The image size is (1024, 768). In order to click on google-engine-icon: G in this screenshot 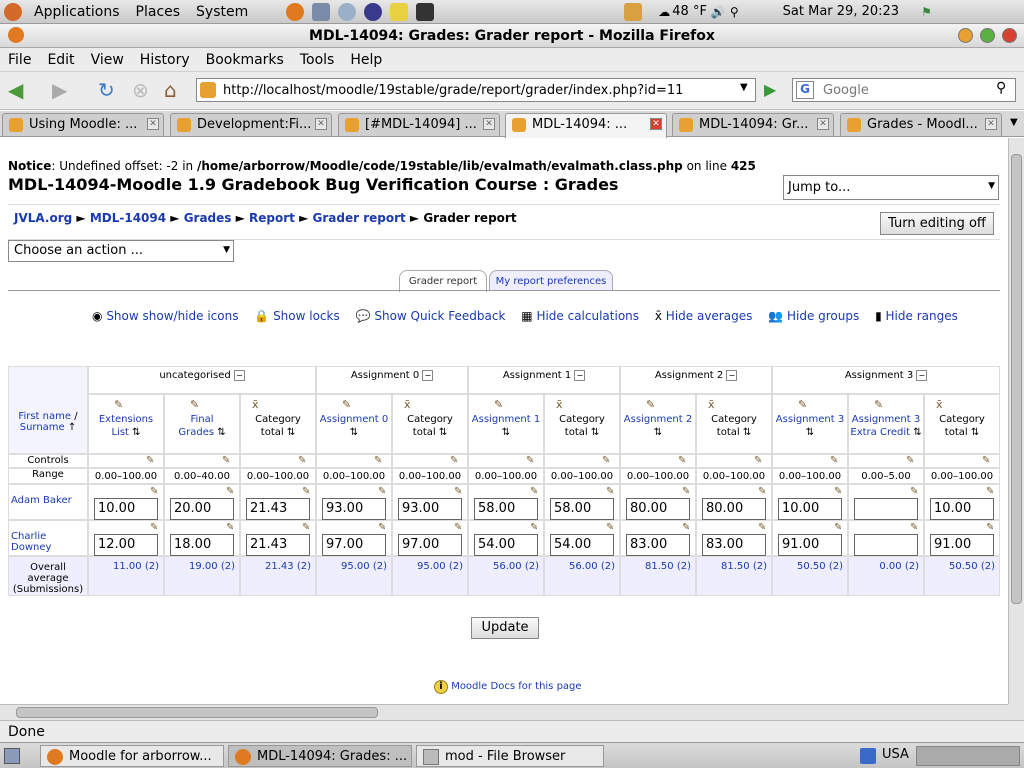, I will do `click(805, 90)`.